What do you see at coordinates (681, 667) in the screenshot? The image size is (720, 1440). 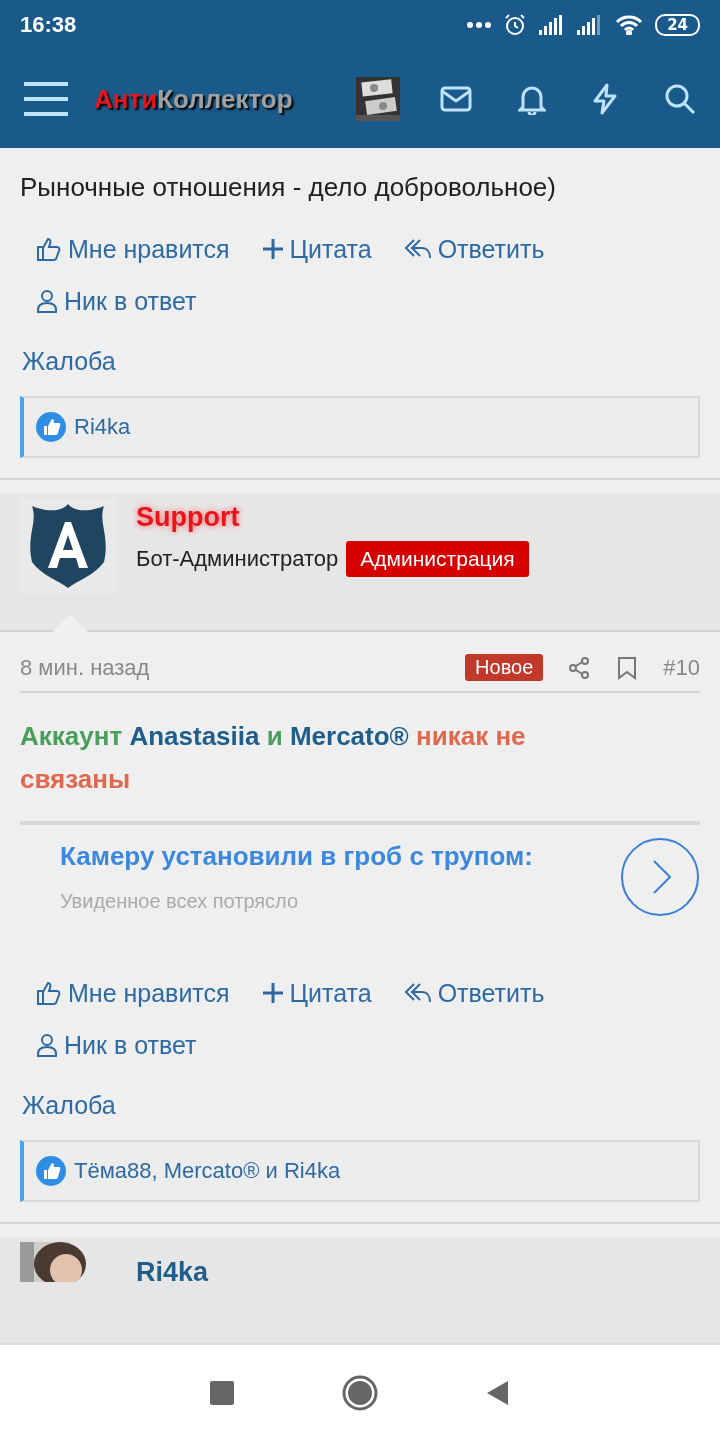 I see `post-number: #10` at bounding box center [681, 667].